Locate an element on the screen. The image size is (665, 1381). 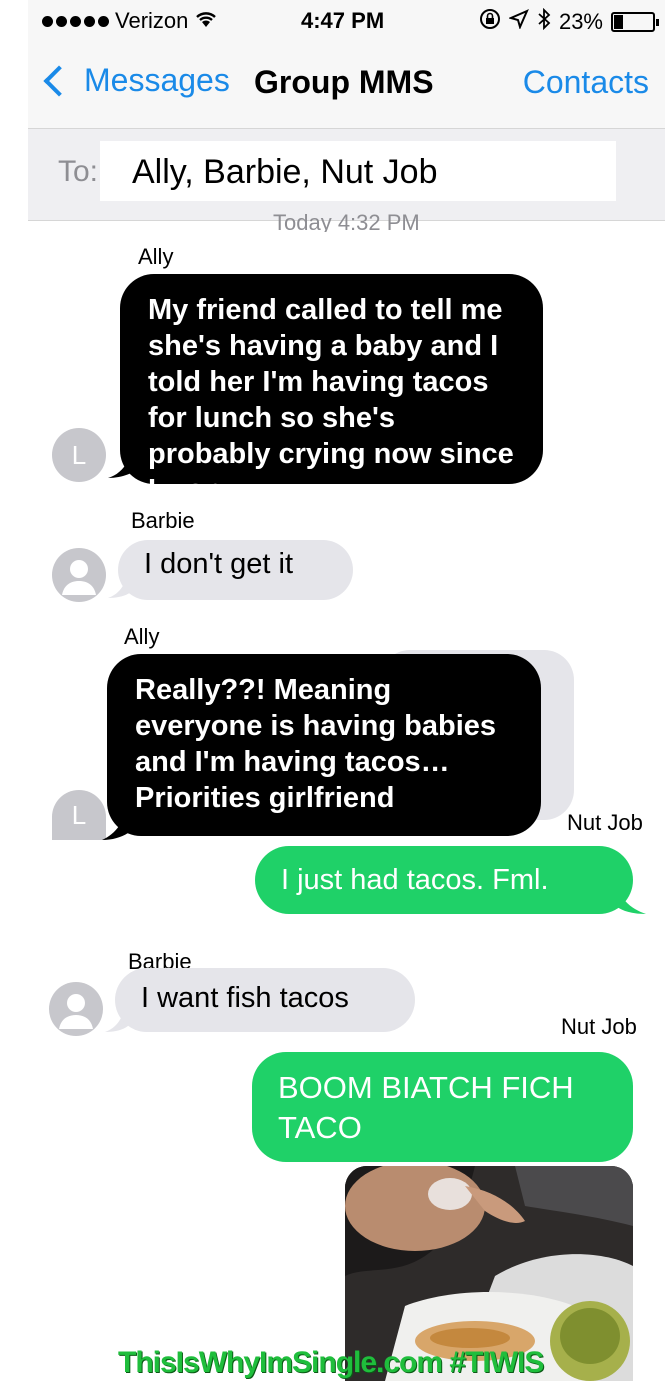
message-bubble: BOOM BIATCH FICH TACO is located at coordinates (442, 1107).